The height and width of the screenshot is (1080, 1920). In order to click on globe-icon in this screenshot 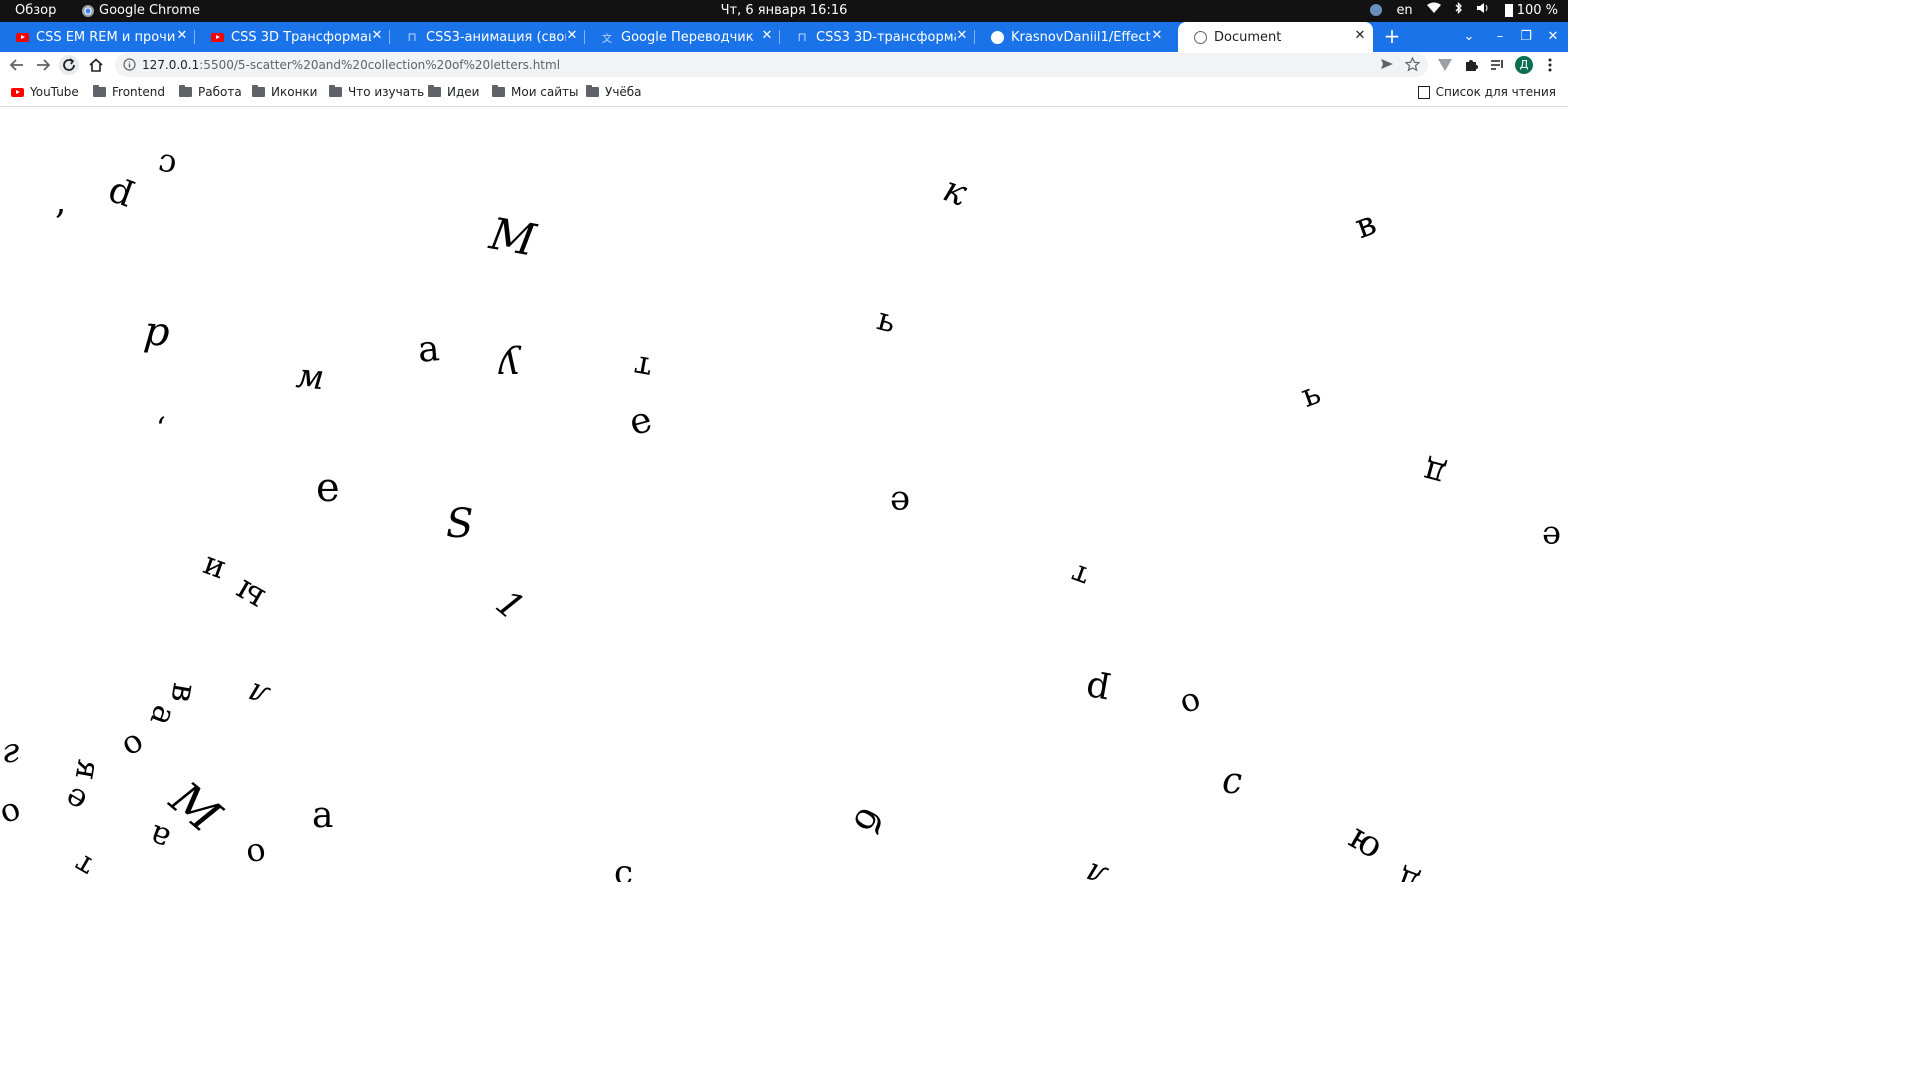, I will do `click(1200, 37)`.